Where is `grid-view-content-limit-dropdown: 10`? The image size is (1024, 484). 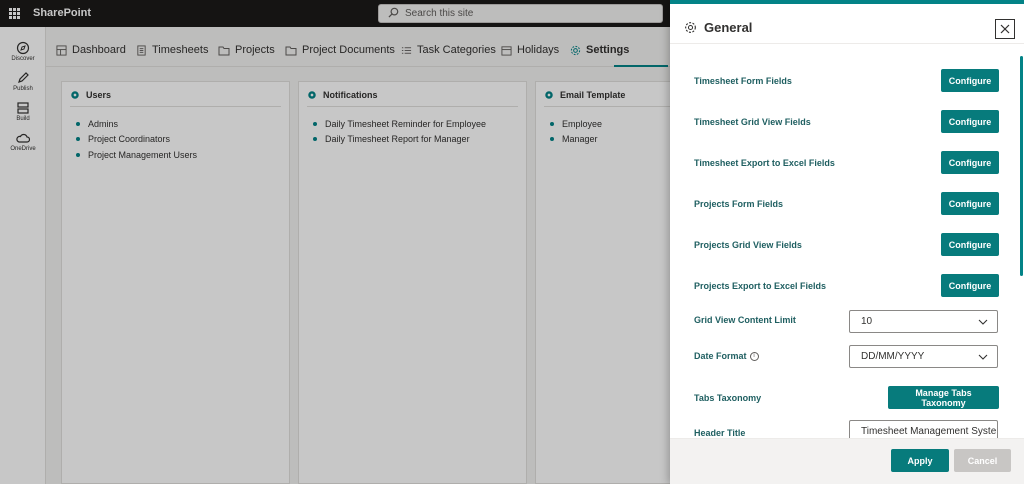 grid-view-content-limit-dropdown: 10 is located at coordinates (923, 321).